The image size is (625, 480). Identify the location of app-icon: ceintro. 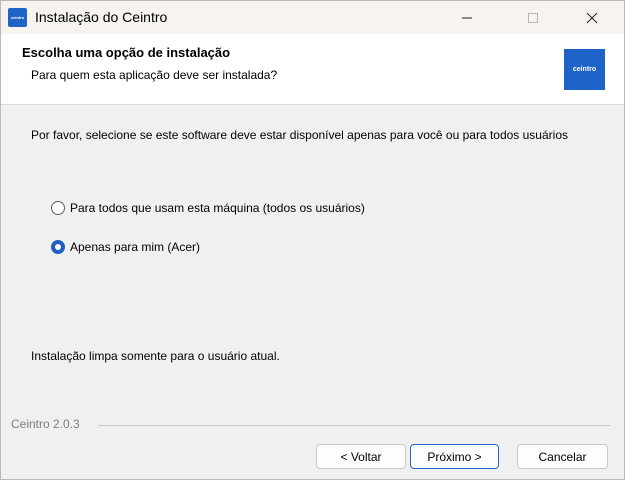
(17, 17).